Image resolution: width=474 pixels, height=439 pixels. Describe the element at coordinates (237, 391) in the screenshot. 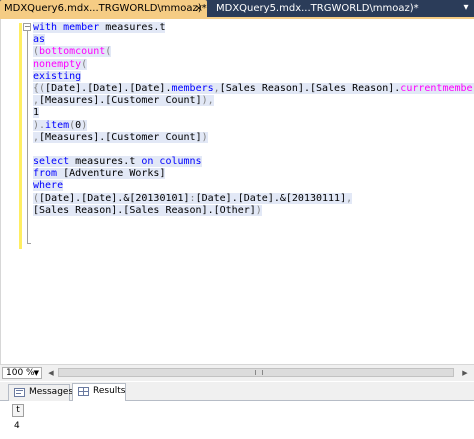

I see `results-tab-strip: Messages Results` at that location.